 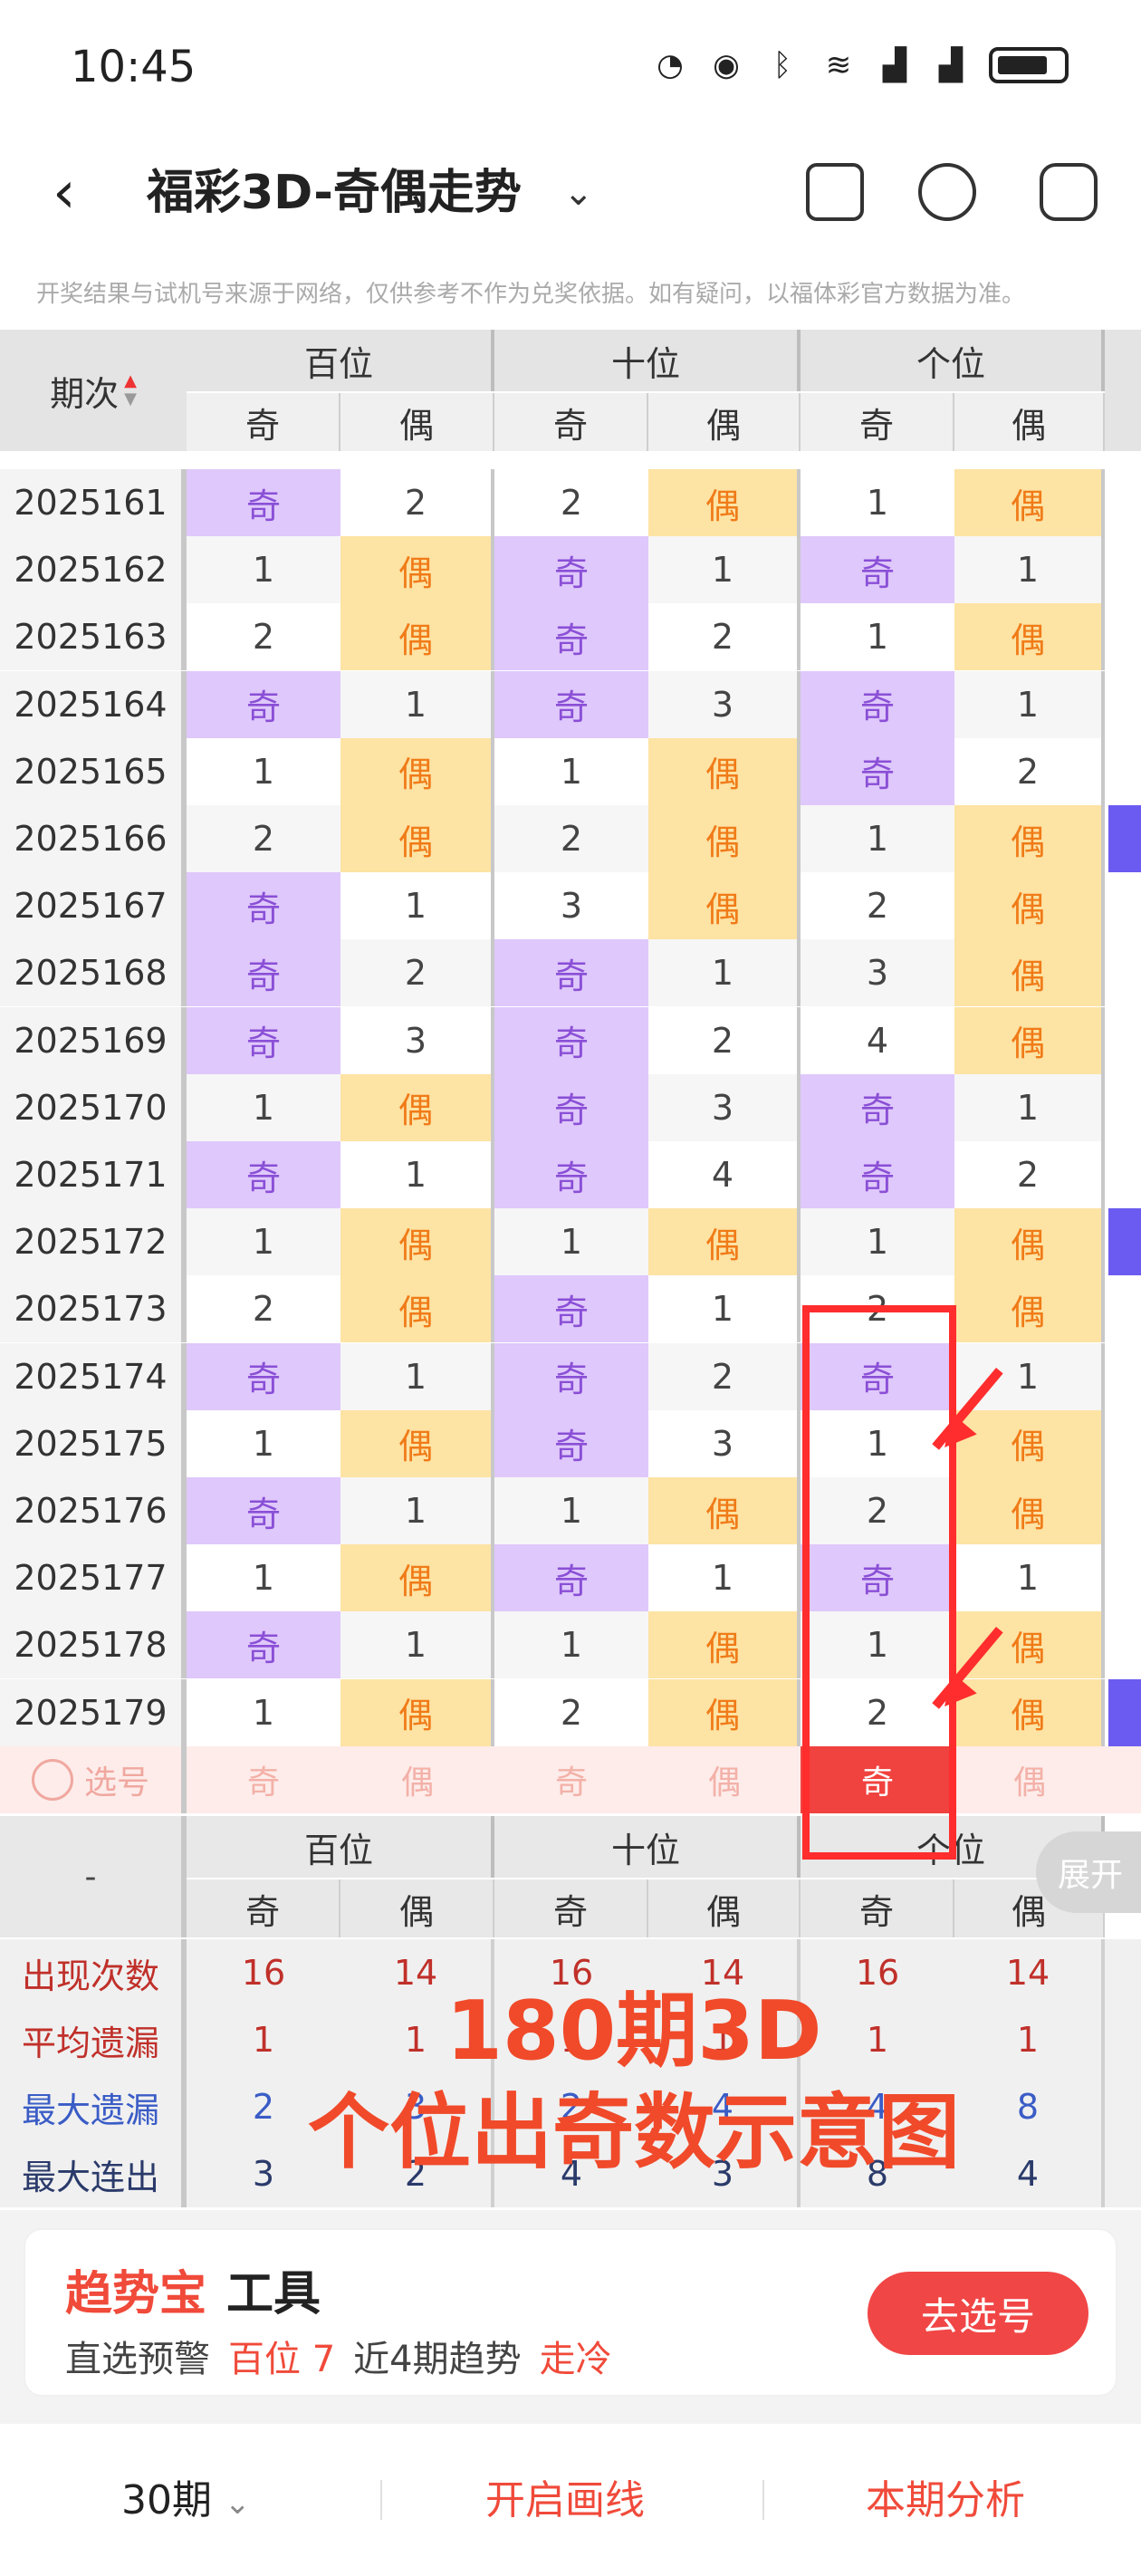 What do you see at coordinates (725, 1174) in the screenshot?
I see `miss-count-cell: 4` at bounding box center [725, 1174].